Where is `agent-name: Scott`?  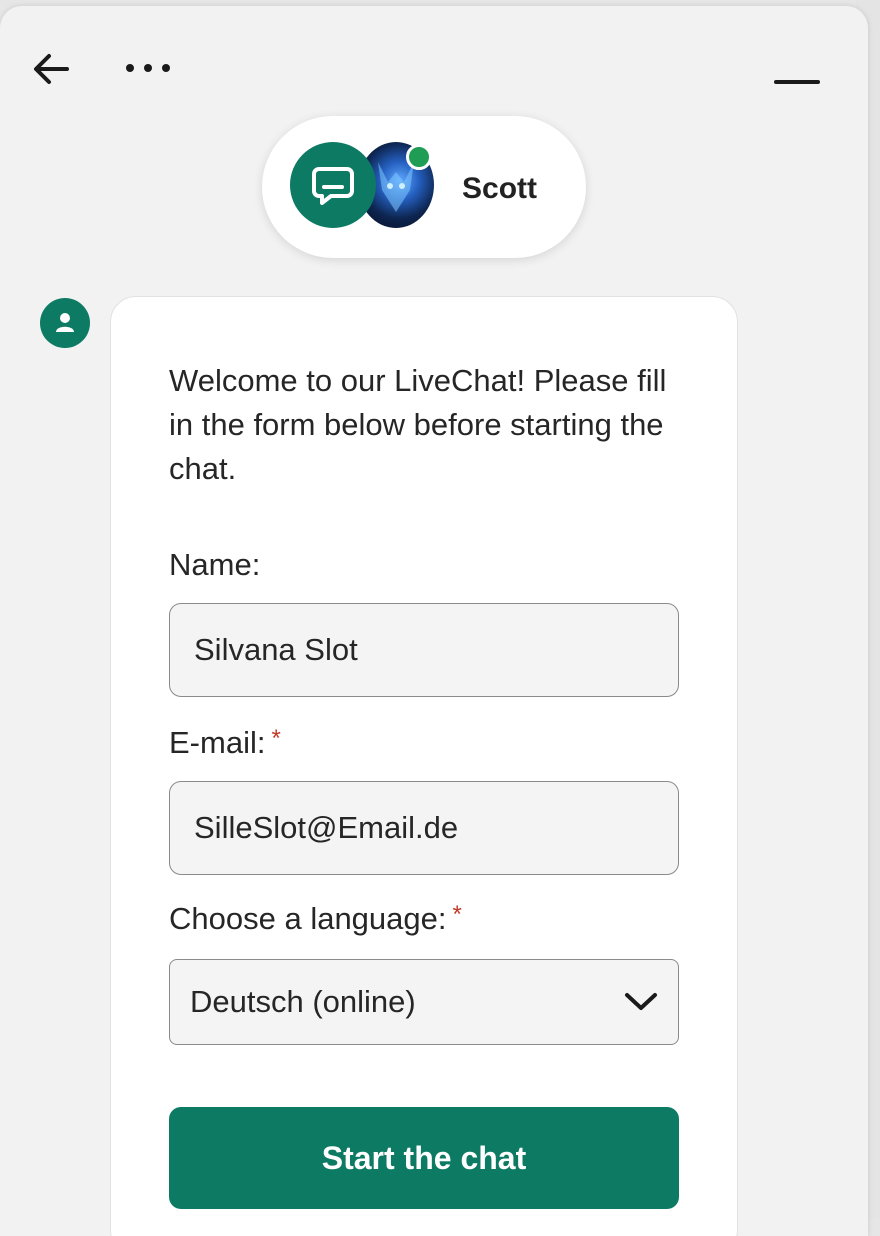
agent-name: Scott is located at coordinates (499, 188).